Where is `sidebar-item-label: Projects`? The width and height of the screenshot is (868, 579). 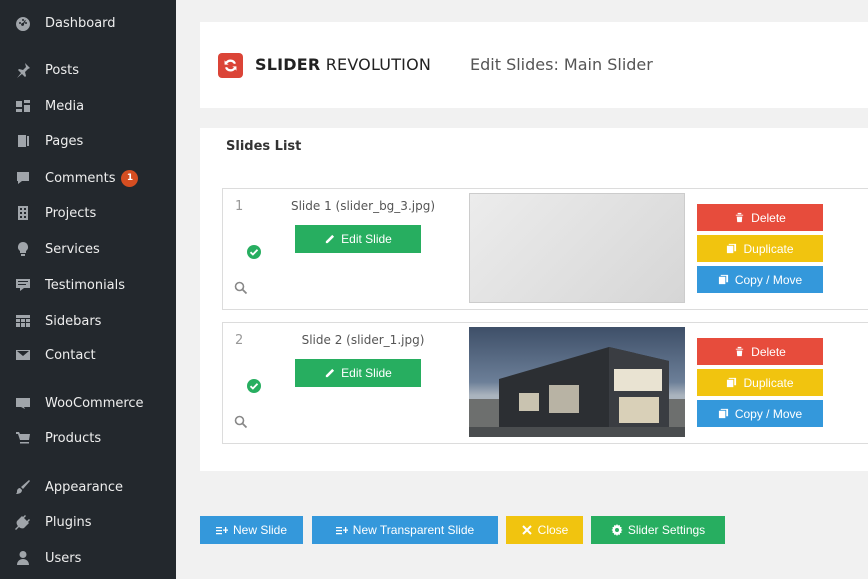 sidebar-item-label: Projects is located at coordinates (71, 213).